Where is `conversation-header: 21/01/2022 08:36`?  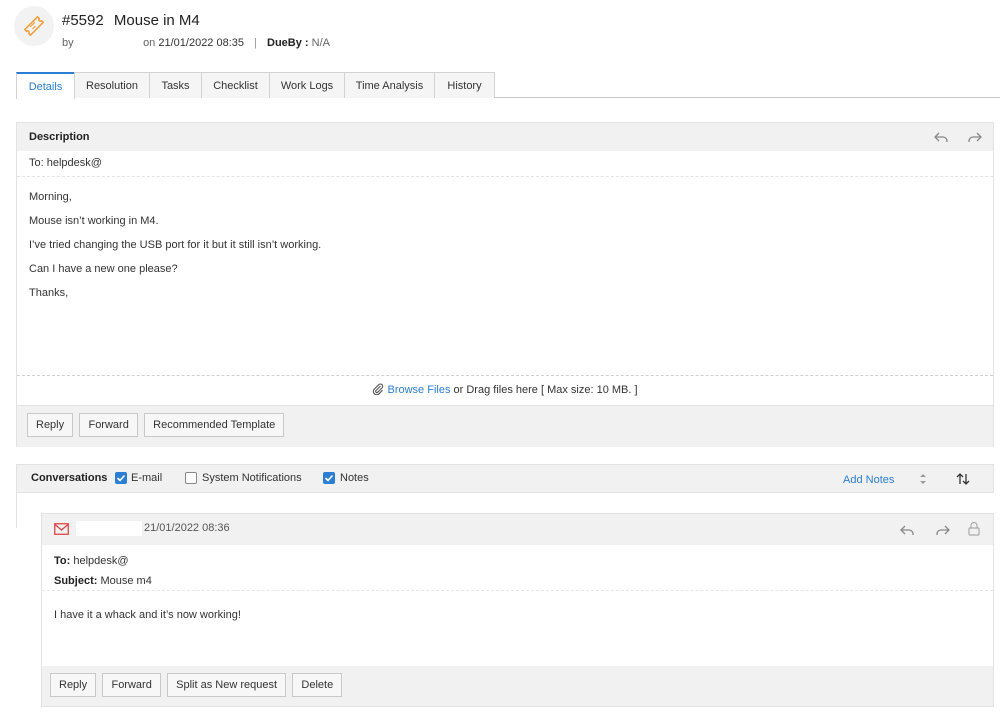
conversation-header: 21/01/2022 08:36 is located at coordinates (517, 529).